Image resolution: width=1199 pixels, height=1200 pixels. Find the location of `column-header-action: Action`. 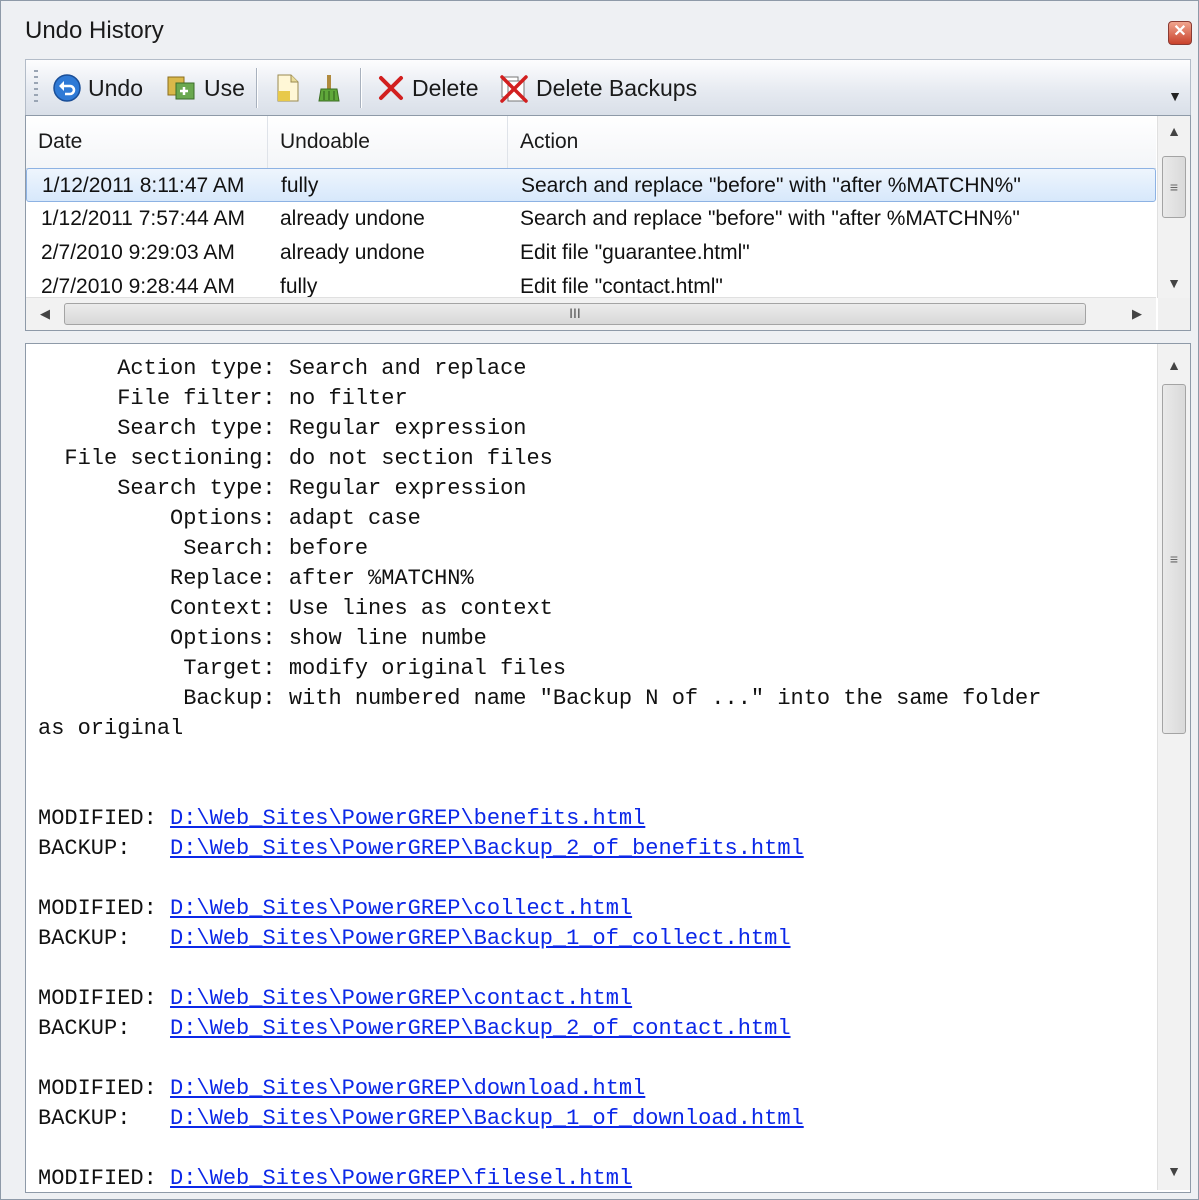

column-header-action: Action is located at coordinates (832, 142).